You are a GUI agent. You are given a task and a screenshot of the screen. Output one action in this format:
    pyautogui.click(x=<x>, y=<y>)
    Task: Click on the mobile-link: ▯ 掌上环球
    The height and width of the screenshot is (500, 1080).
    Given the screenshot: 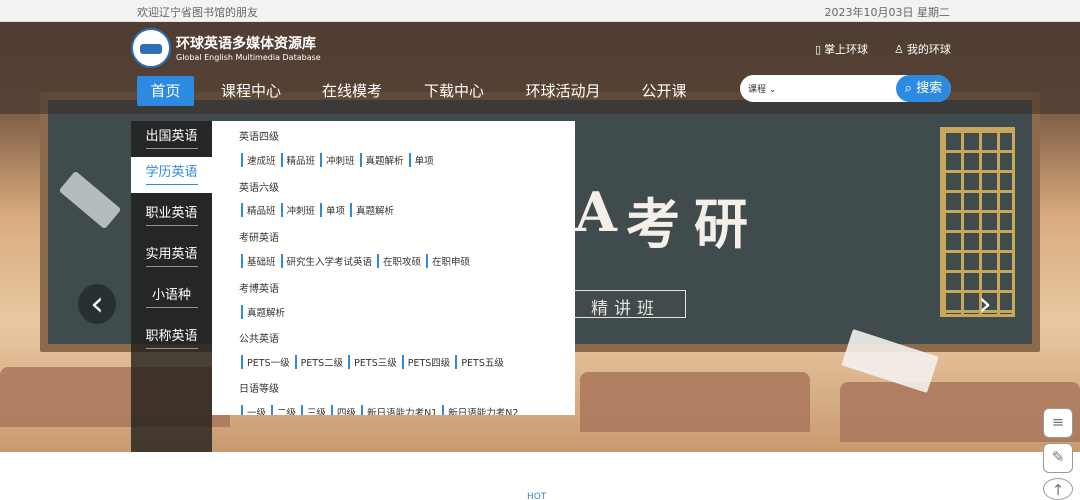 What is the action you would take?
    pyautogui.click(x=841, y=49)
    